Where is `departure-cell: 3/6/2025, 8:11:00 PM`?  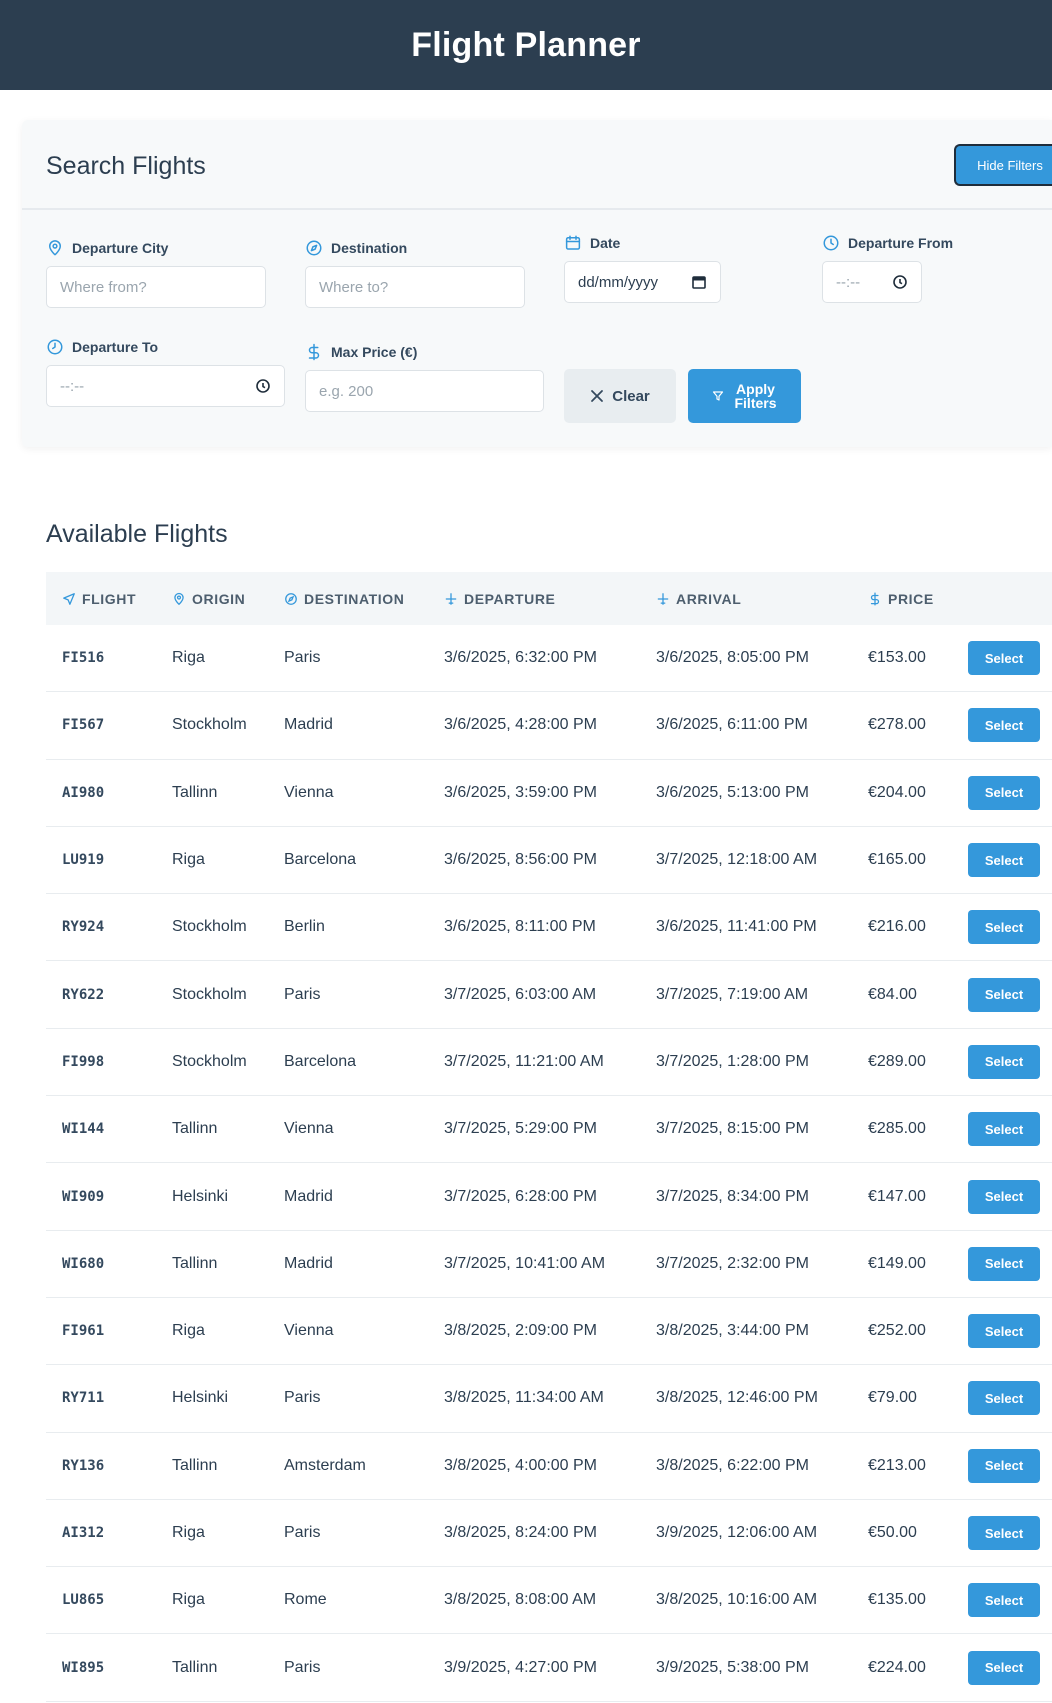
departure-cell: 3/6/2025, 8:11:00 PM is located at coordinates (520, 927).